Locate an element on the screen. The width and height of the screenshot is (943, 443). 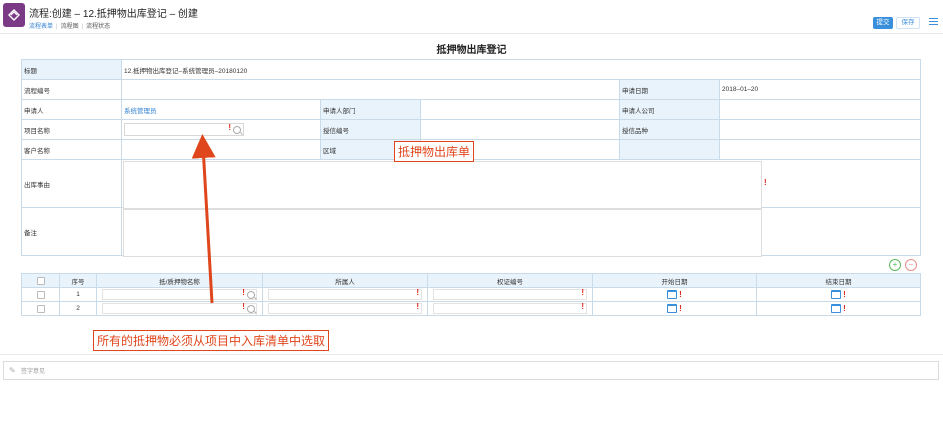
pencil-icon: ✎ is located at coordinates (12, 370).